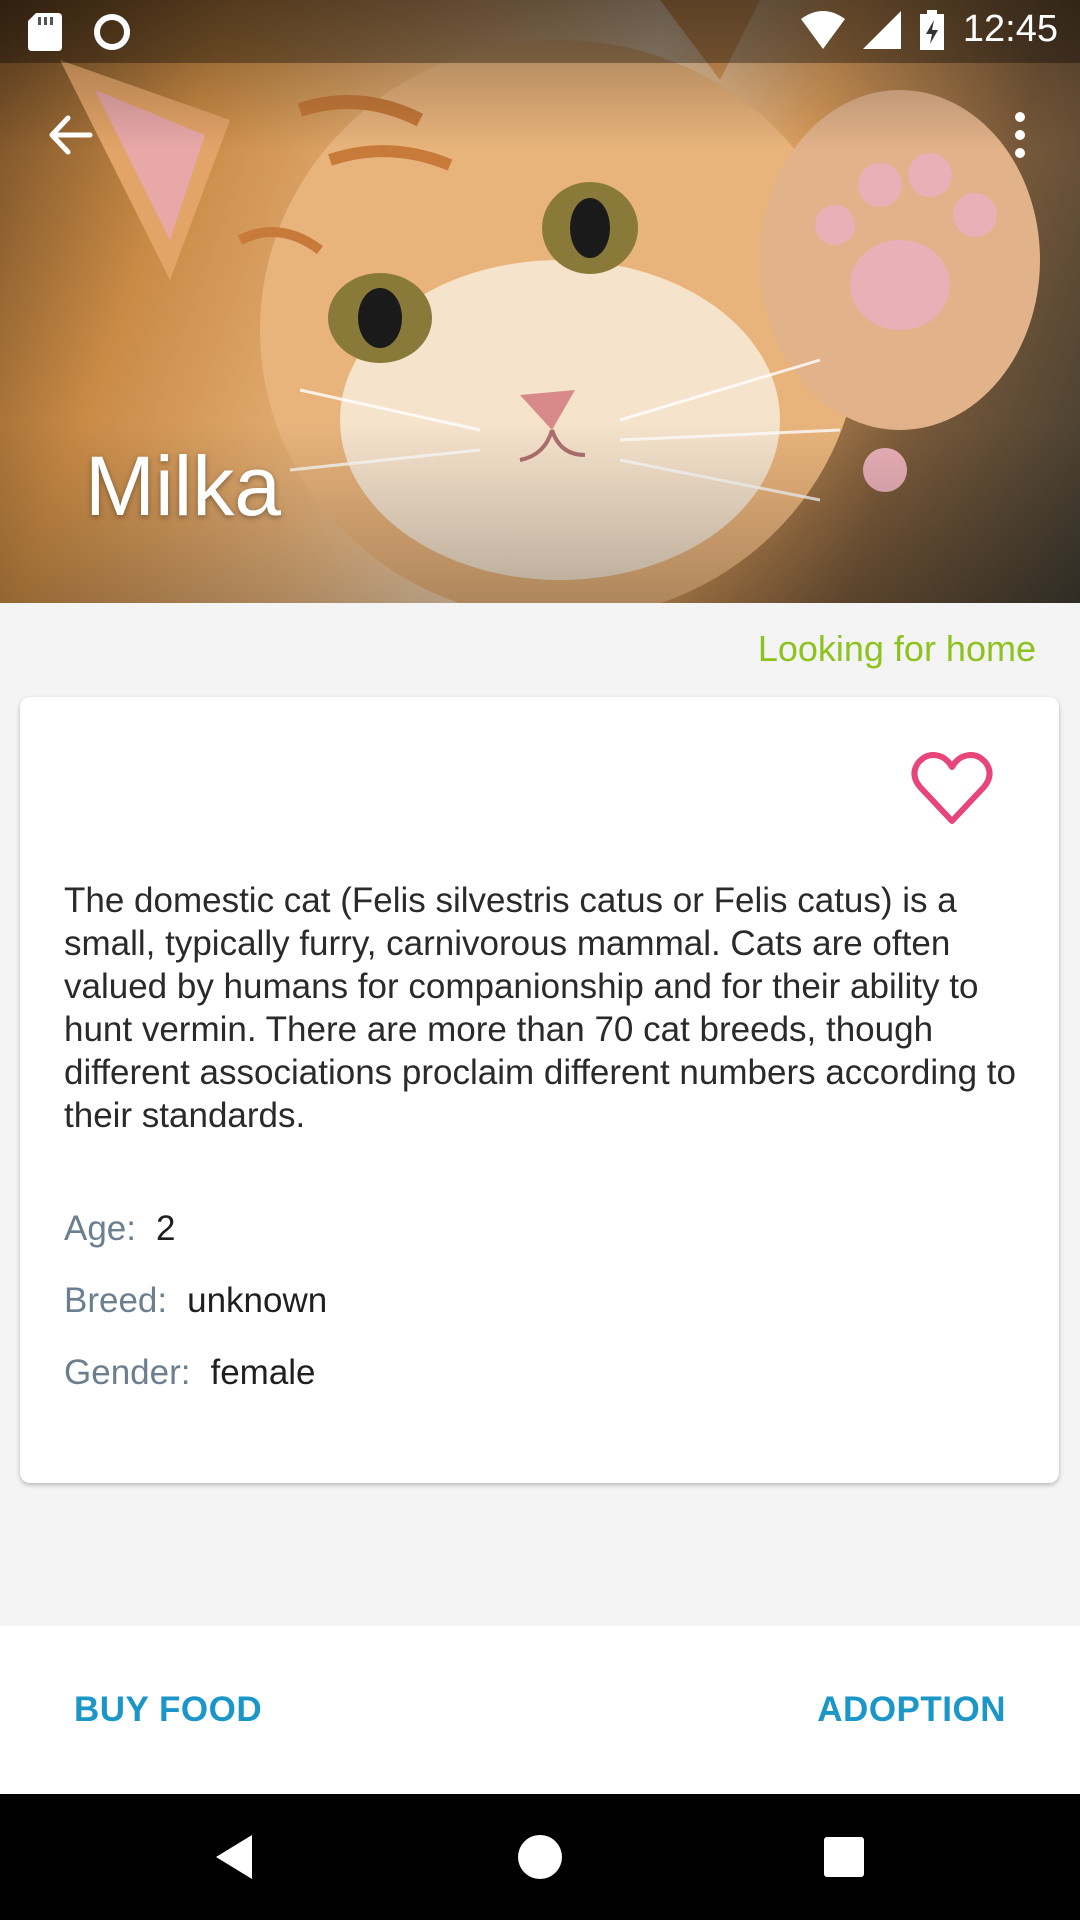 The width and height of the screenshot is (1080, 1920). I want to click on arrow-back-icon, so click(70, 135).